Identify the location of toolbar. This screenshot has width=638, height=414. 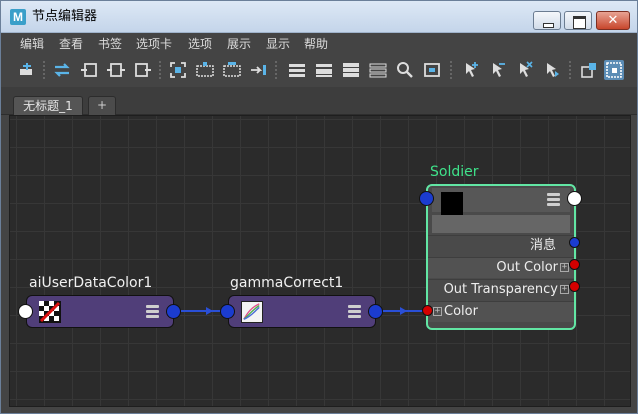
(319, 71).